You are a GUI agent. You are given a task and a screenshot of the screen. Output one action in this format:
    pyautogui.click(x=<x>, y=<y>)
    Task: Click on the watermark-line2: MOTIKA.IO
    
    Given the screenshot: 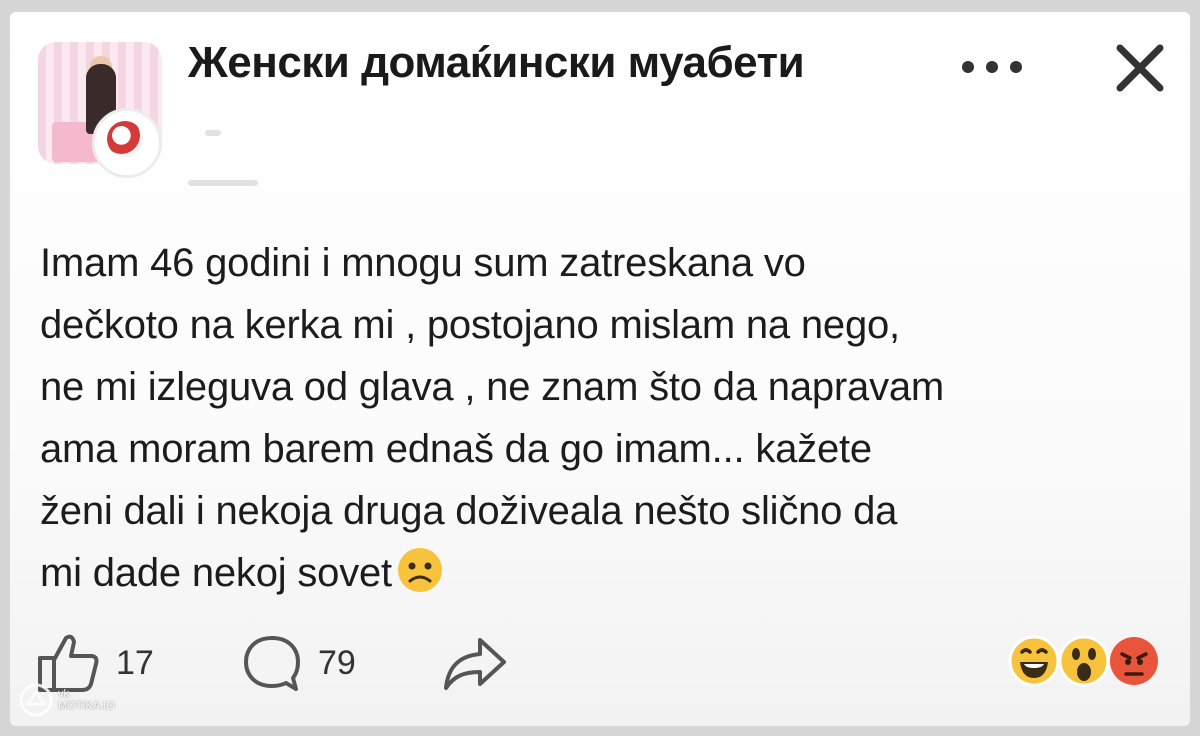 What is the action you would take?
    pyautogui.click(x=86, y=706)
    